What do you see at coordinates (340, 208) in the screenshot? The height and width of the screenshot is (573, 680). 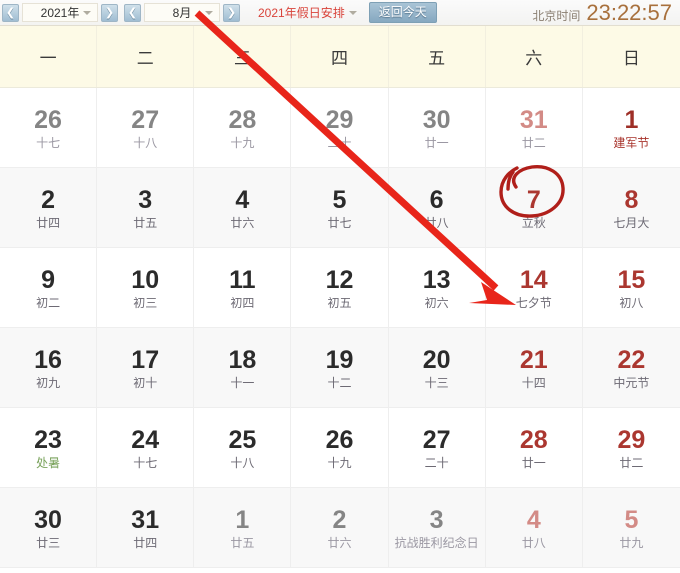 I see `day-cell: 5 廿七` at bounding box center [340, 208].